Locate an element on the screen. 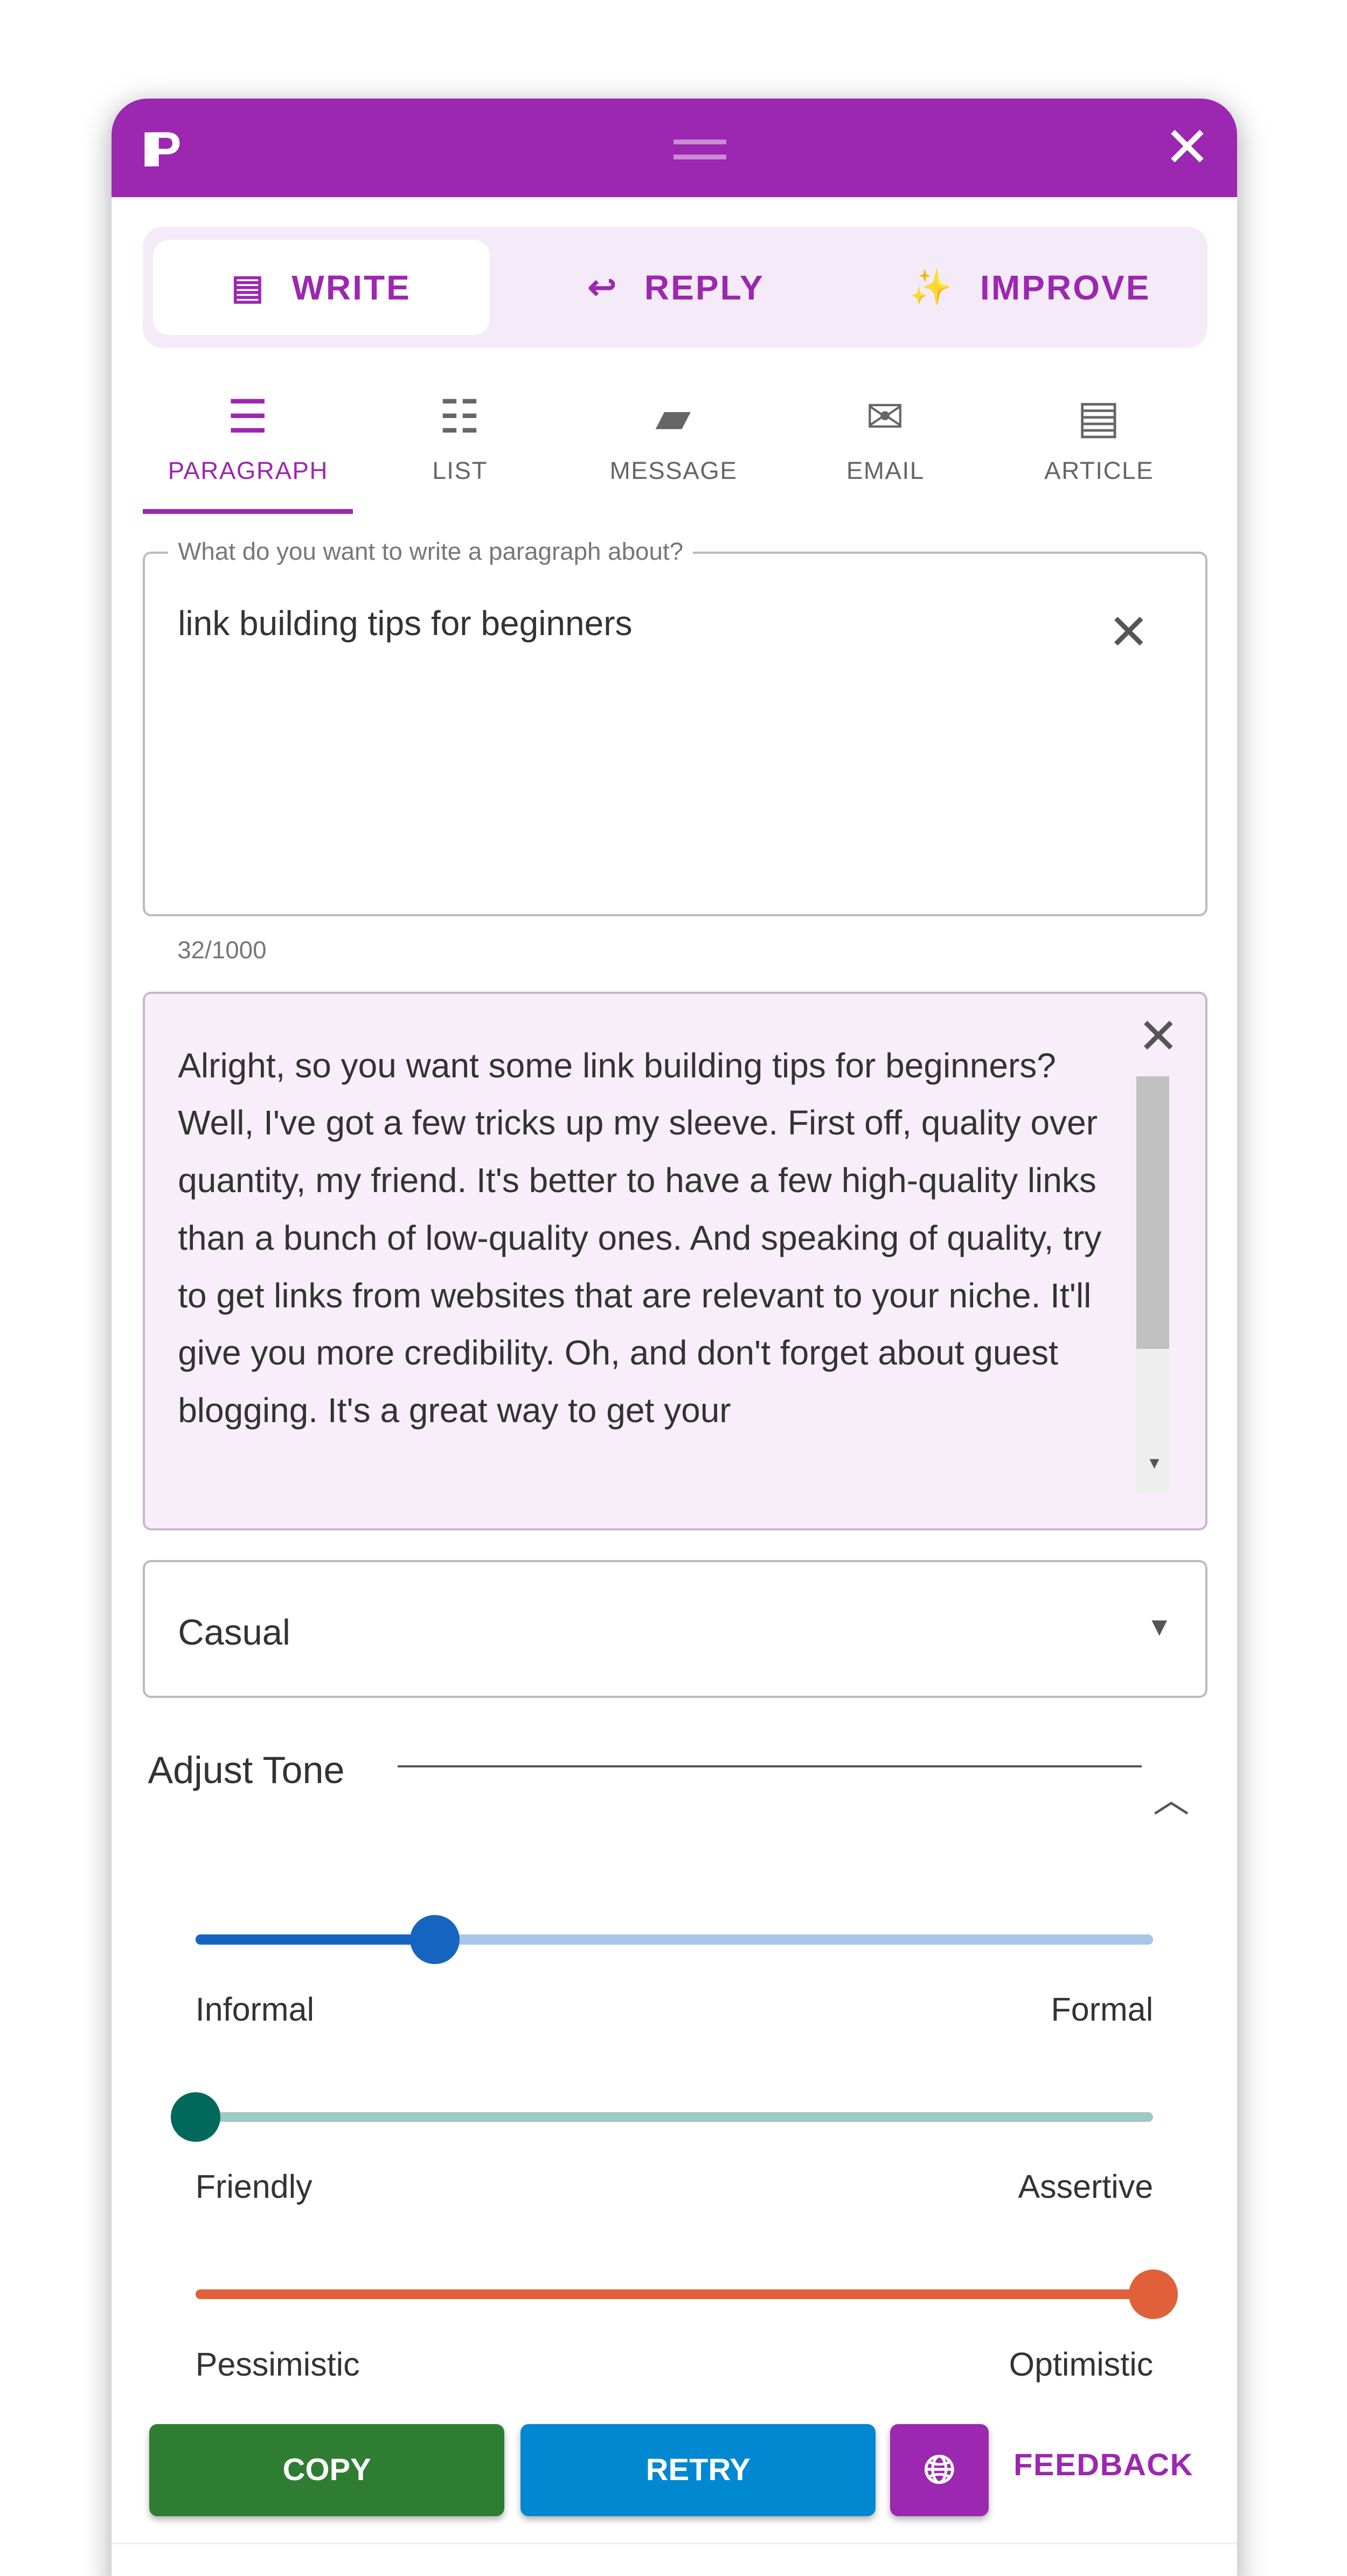 This screenshot has height=2576, width=1347. mode-tabs: ▤ WRITE ↩ REPLY ✨ IMPROVE is located at coordinates (675, 287).